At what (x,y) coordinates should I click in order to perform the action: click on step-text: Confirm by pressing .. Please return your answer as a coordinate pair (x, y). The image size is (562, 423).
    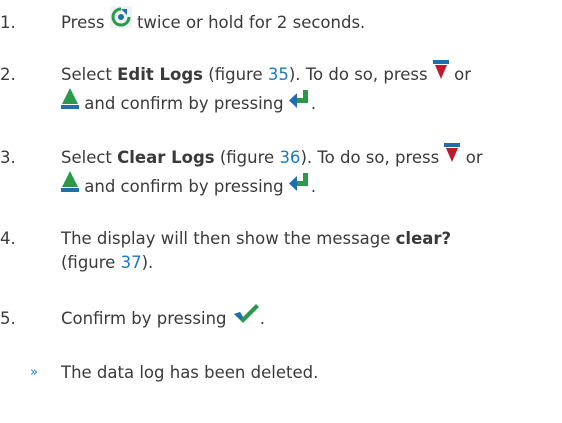
    Looking at the image, I should click on (308, 319).